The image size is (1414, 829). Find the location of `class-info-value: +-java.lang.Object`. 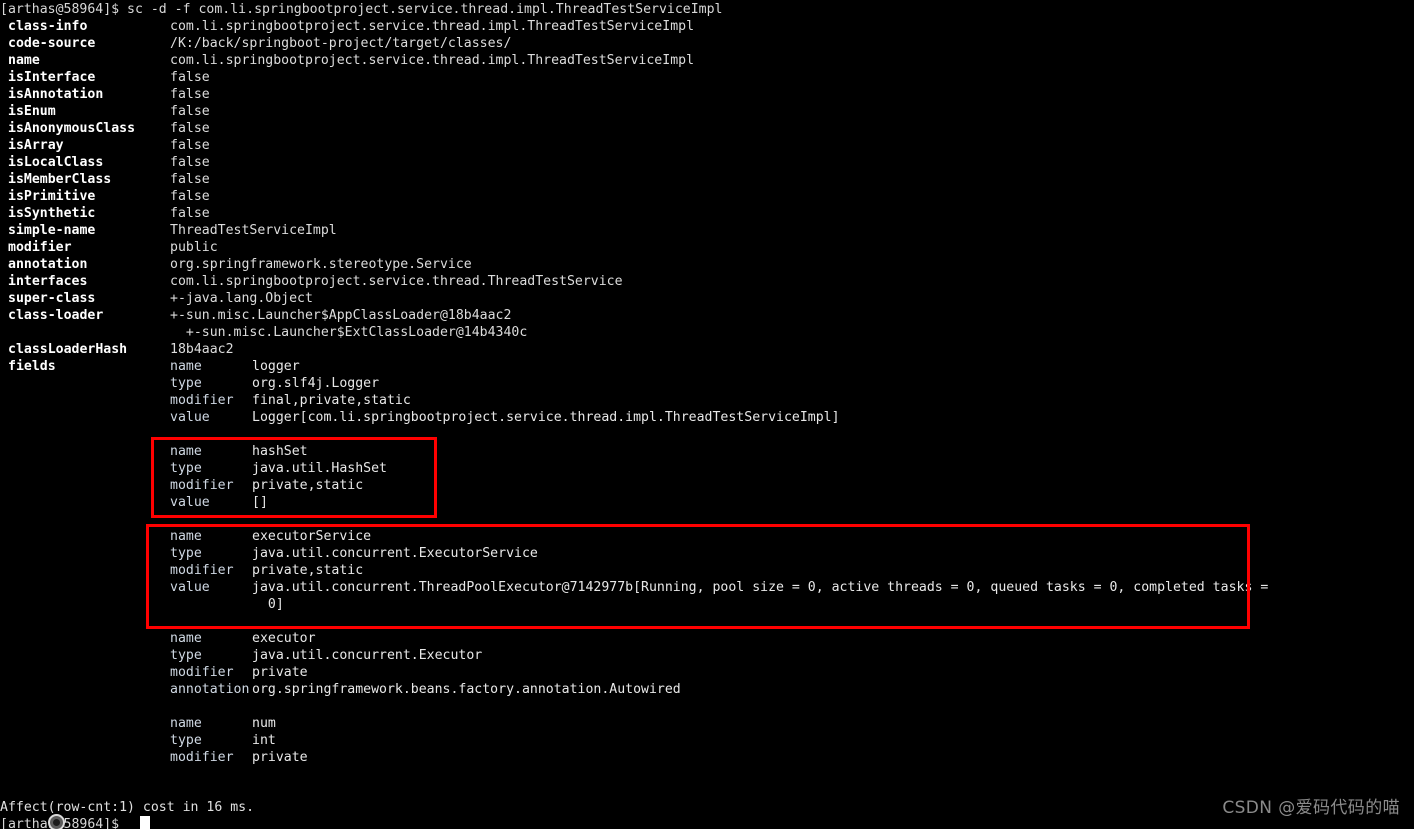

class-info-value: +-java.lang.Object is located at coordinates (241, 298).